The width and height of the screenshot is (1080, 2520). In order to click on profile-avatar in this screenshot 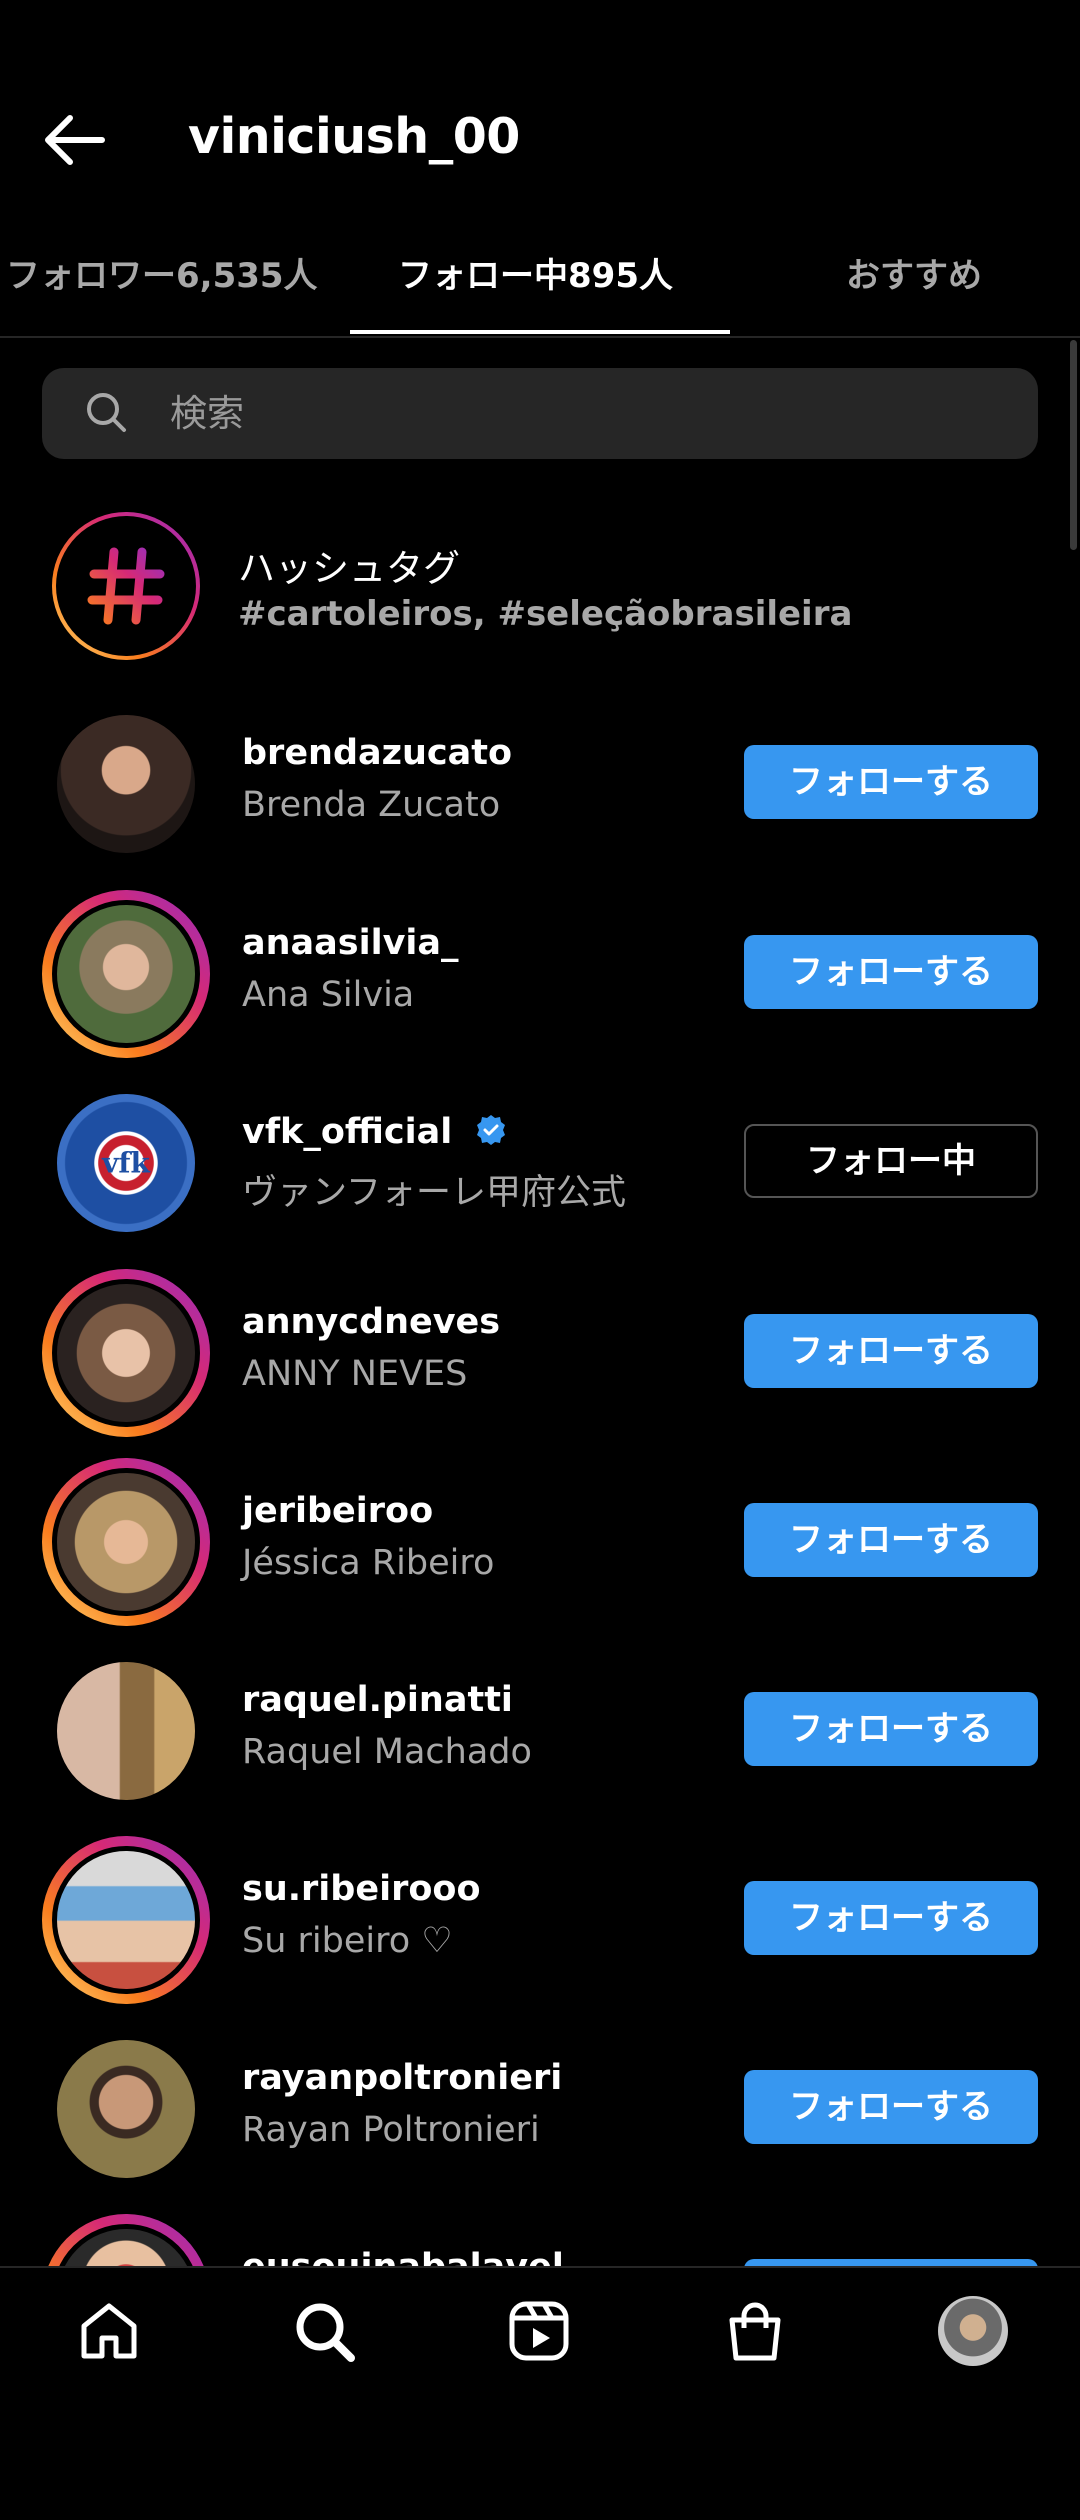, I will do `click(973, 2331)`.